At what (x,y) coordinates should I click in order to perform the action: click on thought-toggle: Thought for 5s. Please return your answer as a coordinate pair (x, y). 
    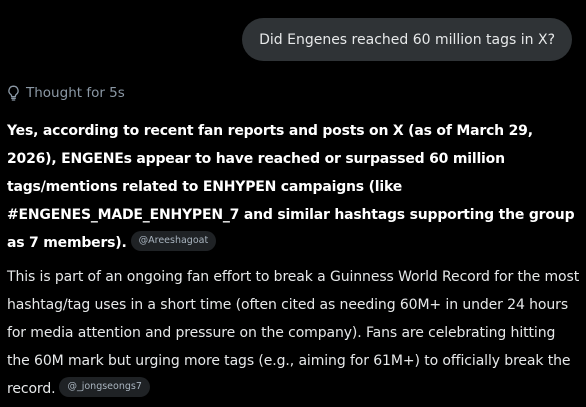
    Looking at the image, I should click on (65, 93).